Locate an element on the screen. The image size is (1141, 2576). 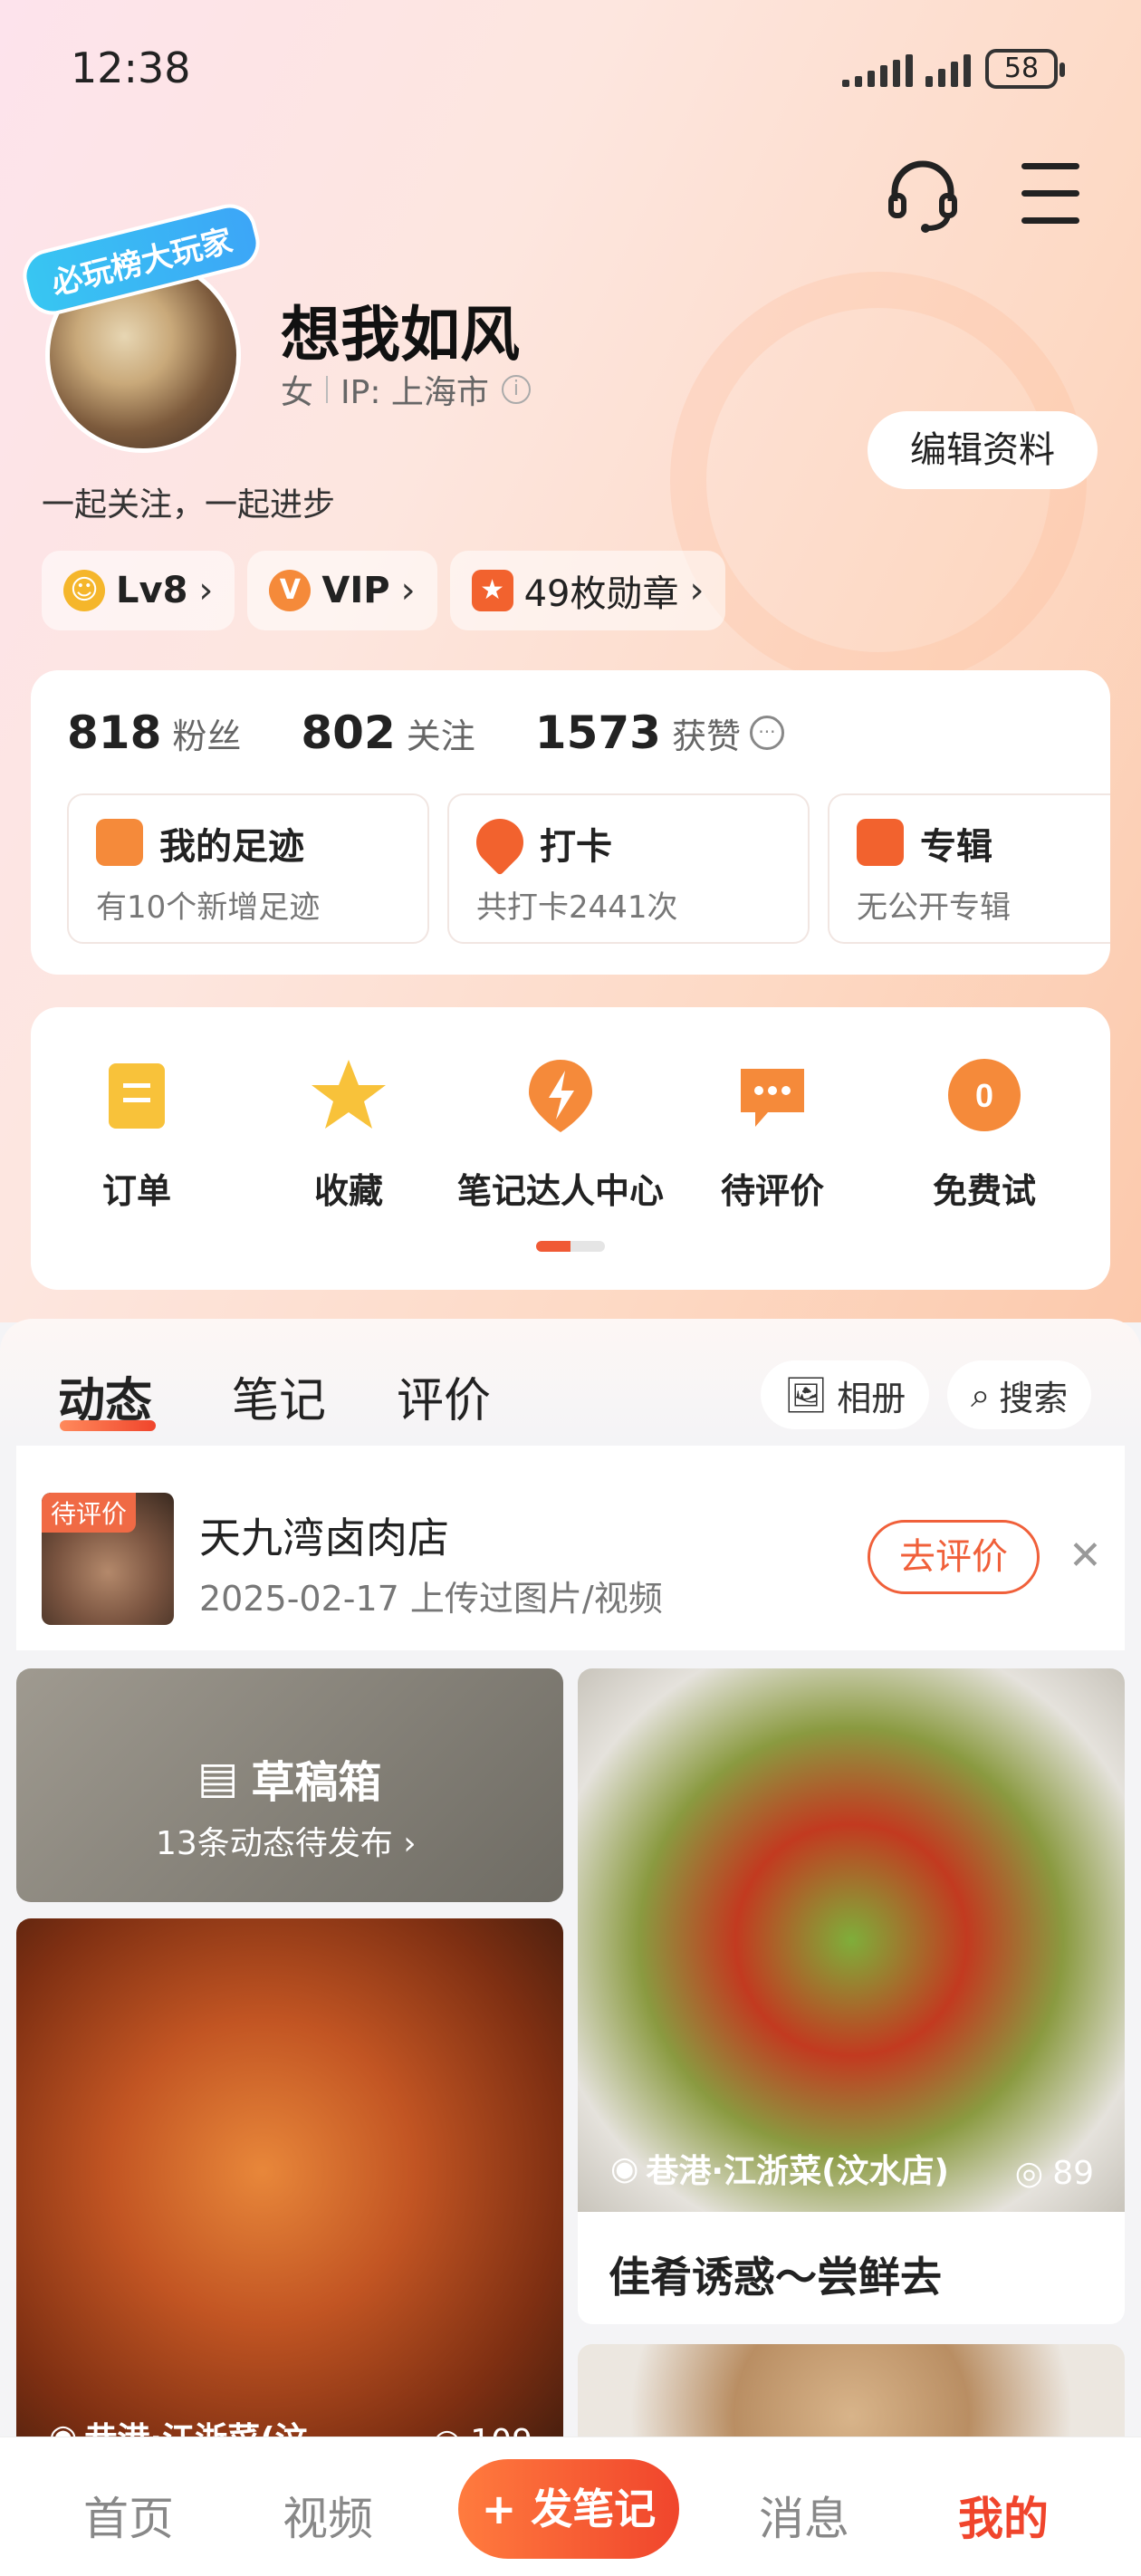
more-dots-icon: ··· is located at coordinates (766, 733).